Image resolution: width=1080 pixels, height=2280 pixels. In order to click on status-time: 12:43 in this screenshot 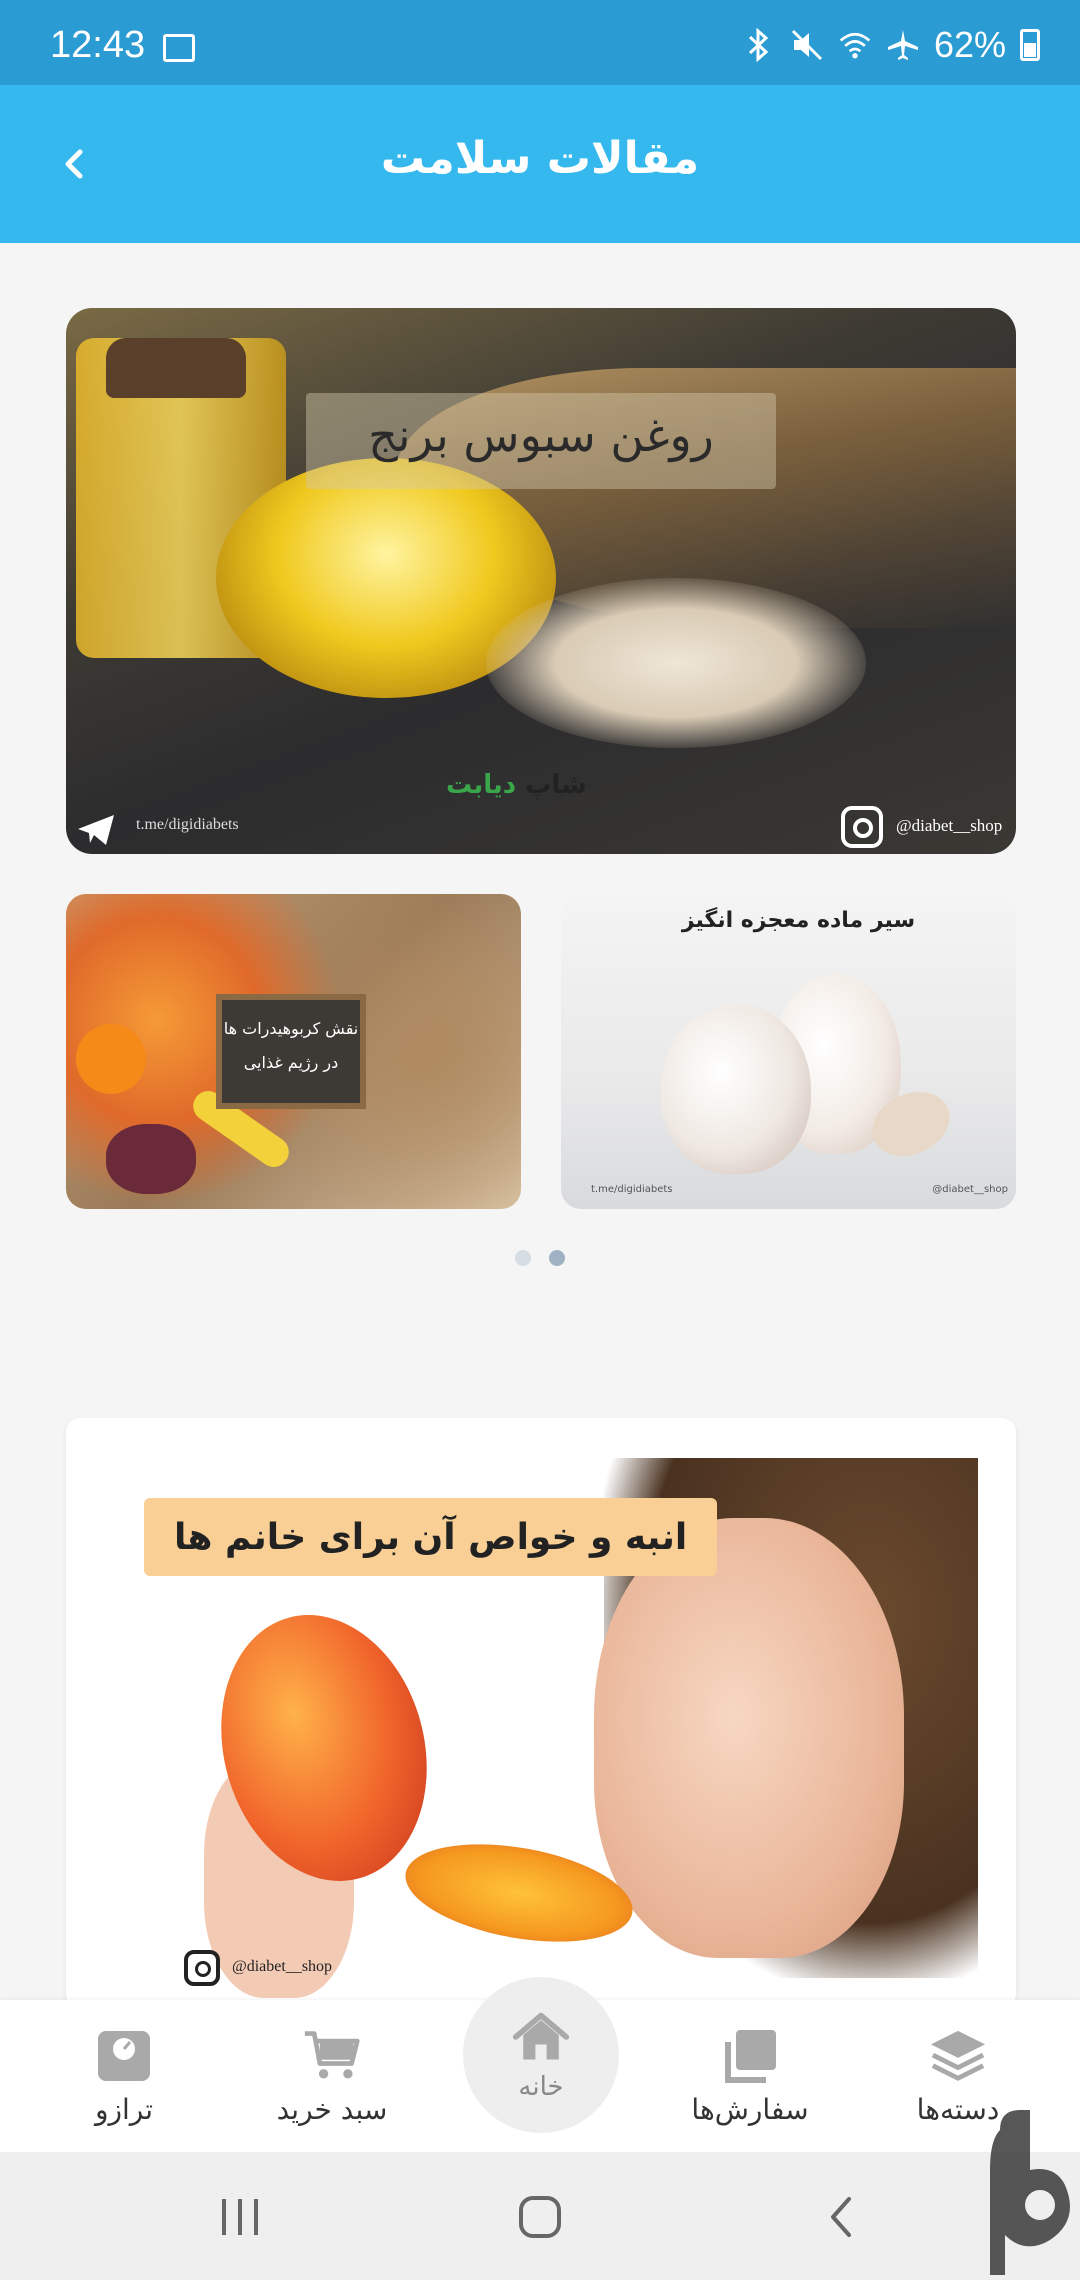, I will do `click(98, 45)`.